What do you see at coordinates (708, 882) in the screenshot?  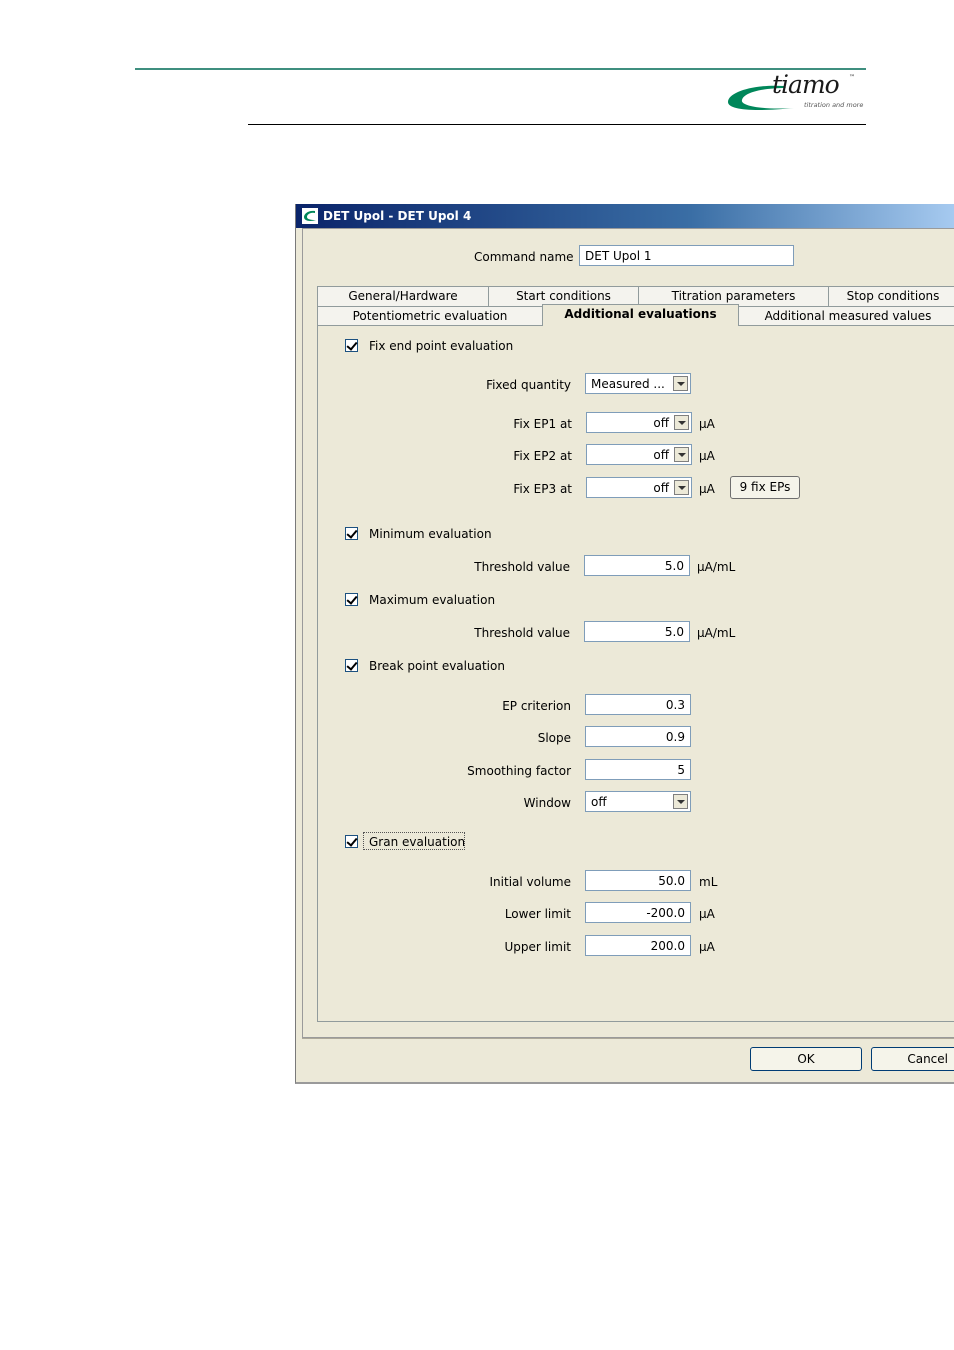 I see `initial-volume-unit: mL` at bounding box center [708, 882].